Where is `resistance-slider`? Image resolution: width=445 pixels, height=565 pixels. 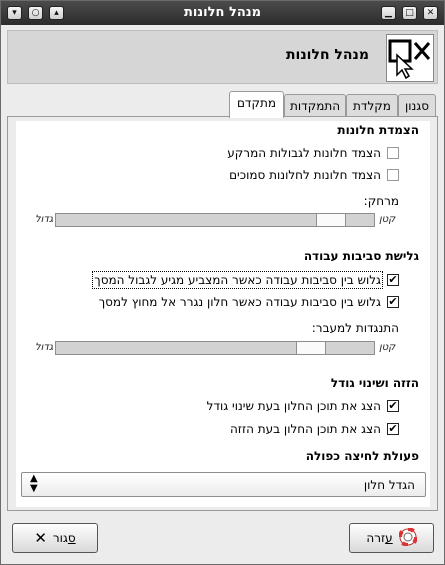
resistance-slider is located at coordinates (215, 348).